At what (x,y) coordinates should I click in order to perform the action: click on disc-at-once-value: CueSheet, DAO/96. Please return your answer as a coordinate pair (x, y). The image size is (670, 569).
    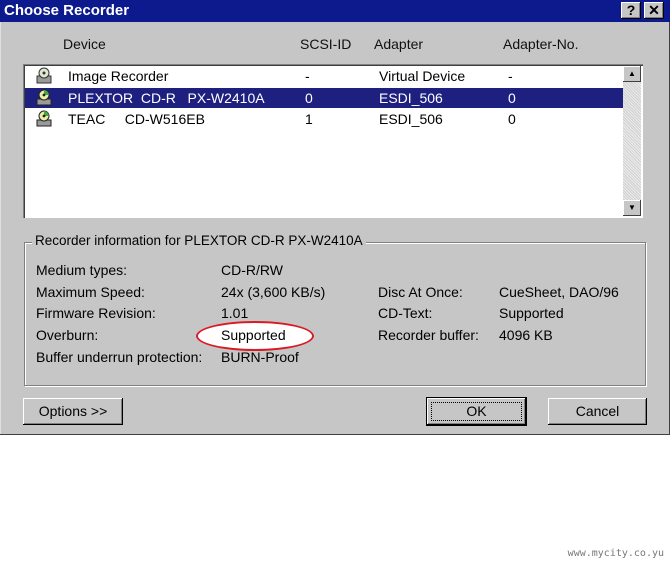
    Looking at the image, I should click on (559, 292).